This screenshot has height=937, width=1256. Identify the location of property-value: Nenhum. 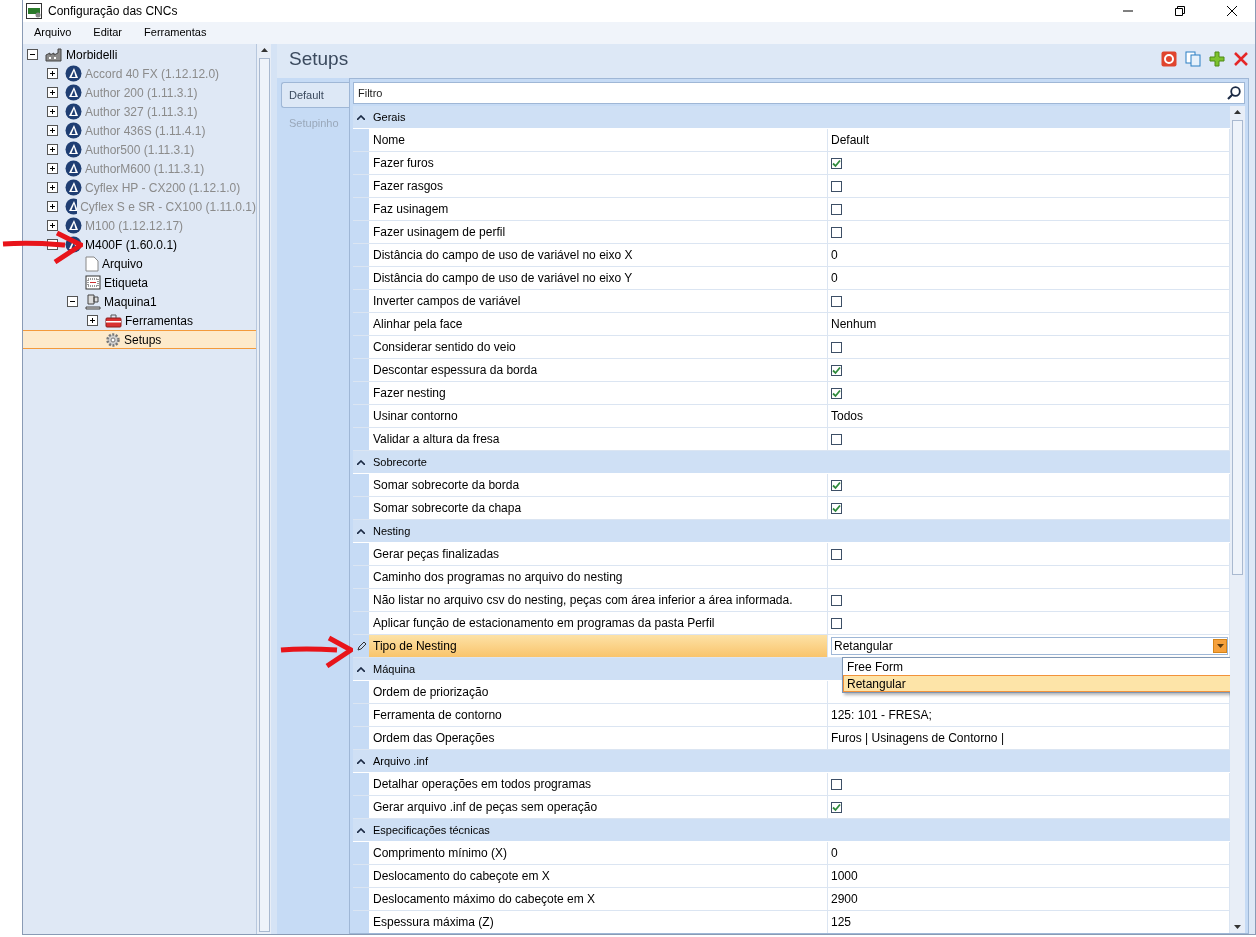
(854, 324).